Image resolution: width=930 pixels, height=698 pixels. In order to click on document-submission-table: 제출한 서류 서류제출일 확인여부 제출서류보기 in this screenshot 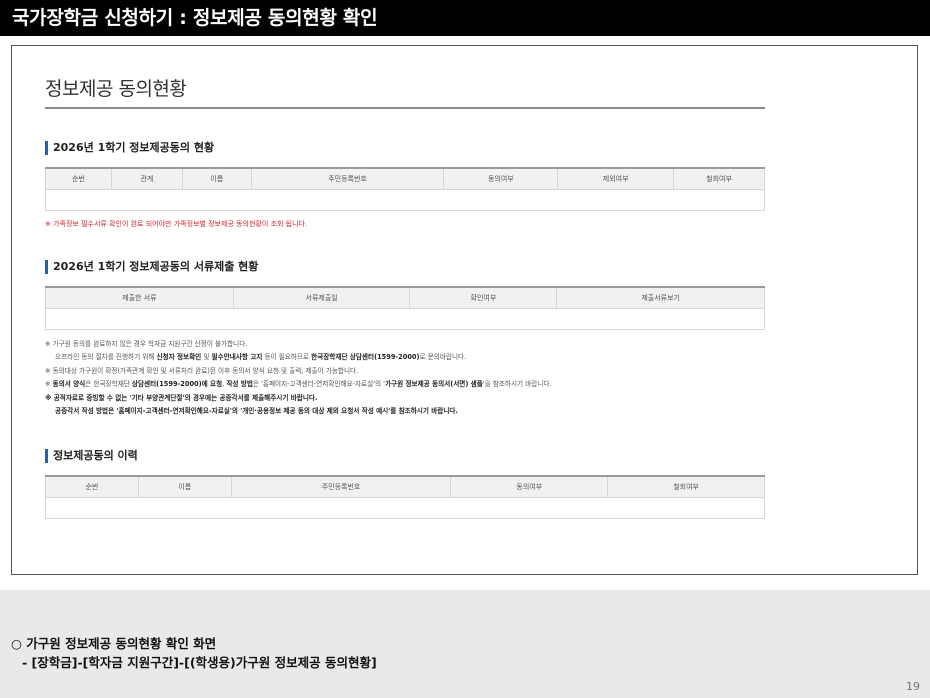, I will do `click(405, 308)`.